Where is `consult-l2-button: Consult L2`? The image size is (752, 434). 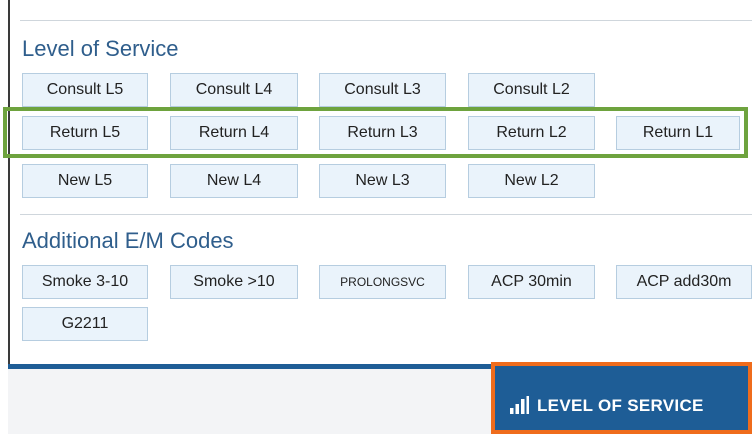 consult-l2-button: Consult L2 is located at coordinates (531, 90).